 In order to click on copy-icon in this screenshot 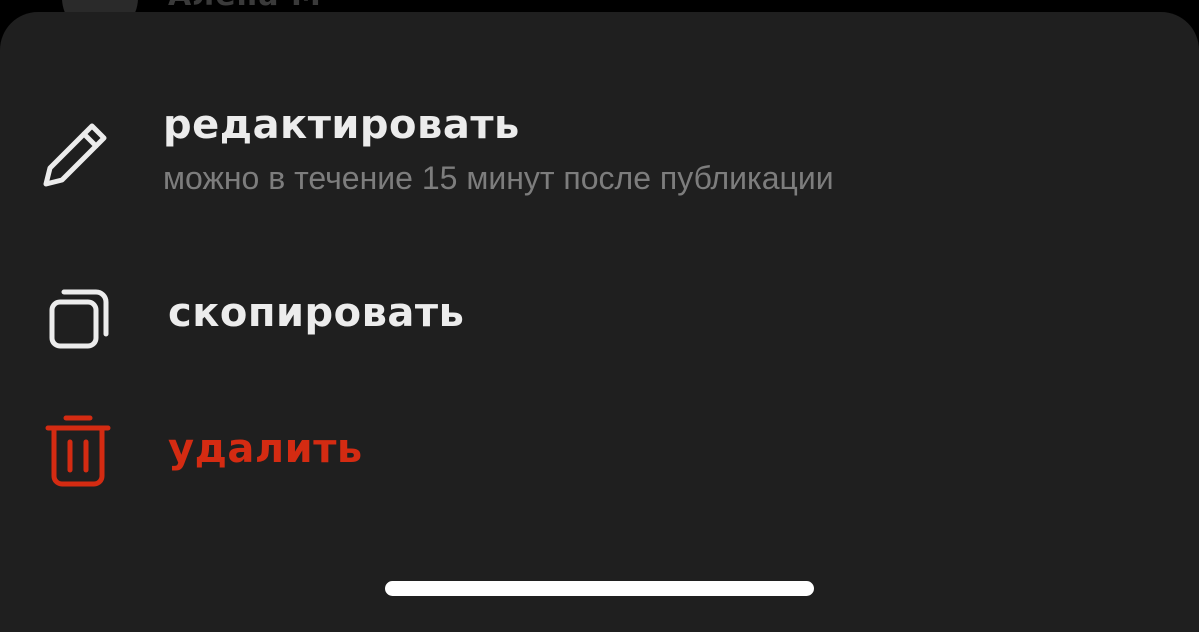, I will do `click(79, 319)`.